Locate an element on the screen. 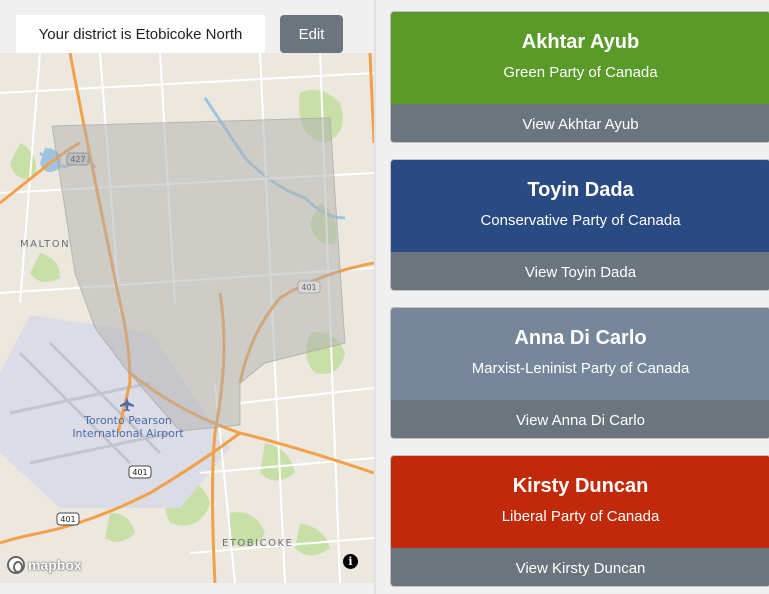  view-candidate-button: View Anna Di Carlo is located at coordinates (580, 419).